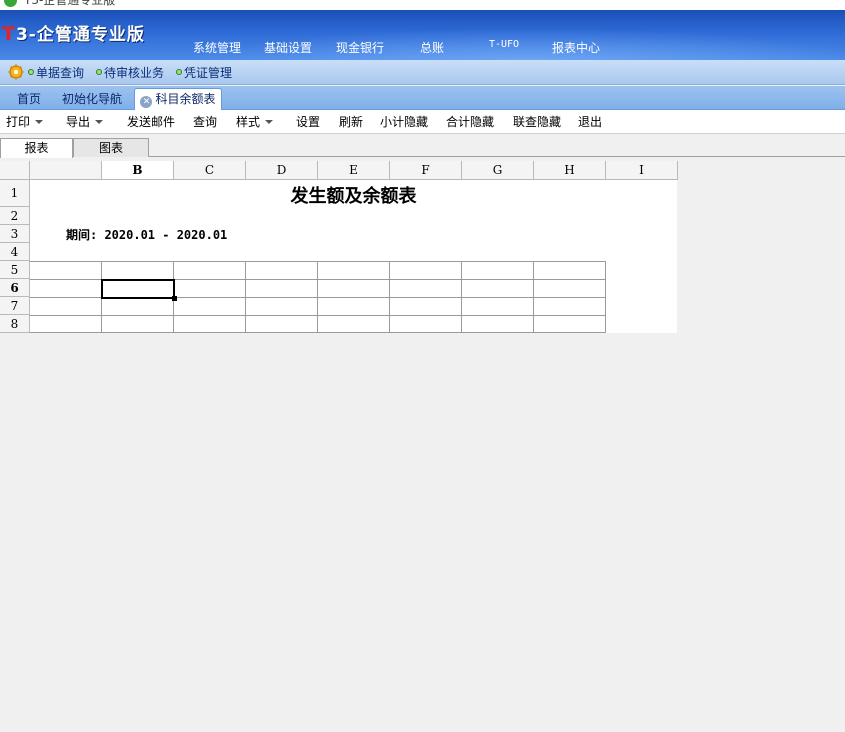 The image size is (845, 732). I want to click on report-title: 发生额及余额表, so click(353, 196).